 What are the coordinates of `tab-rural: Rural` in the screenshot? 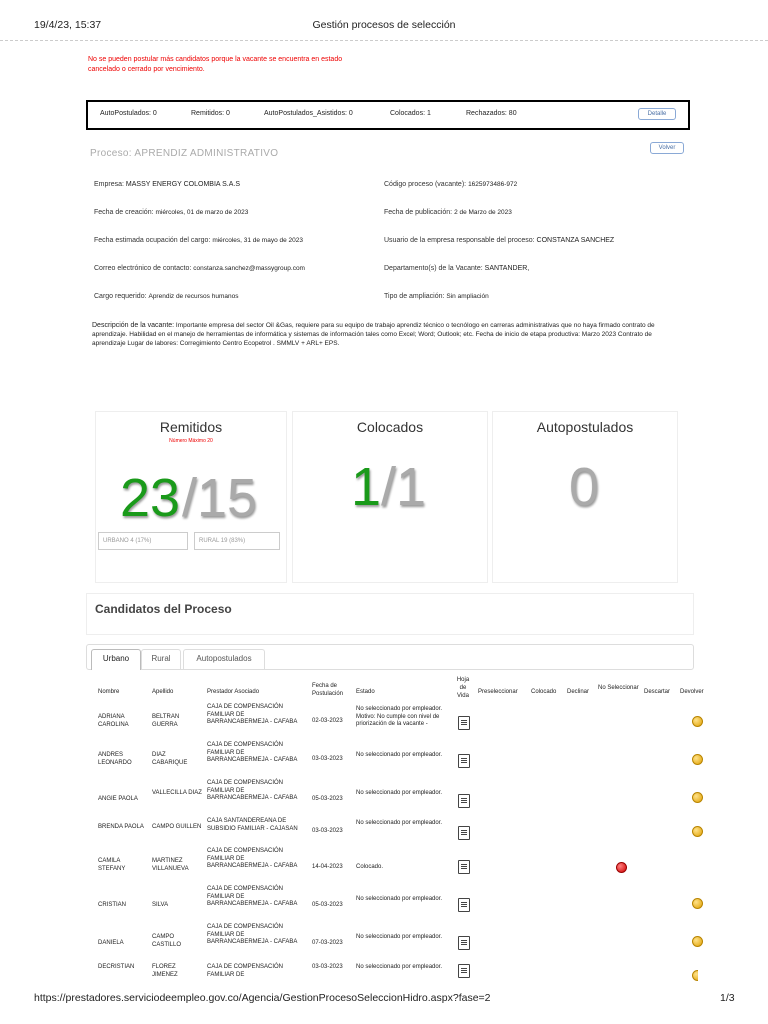 It's located at (161, 659).